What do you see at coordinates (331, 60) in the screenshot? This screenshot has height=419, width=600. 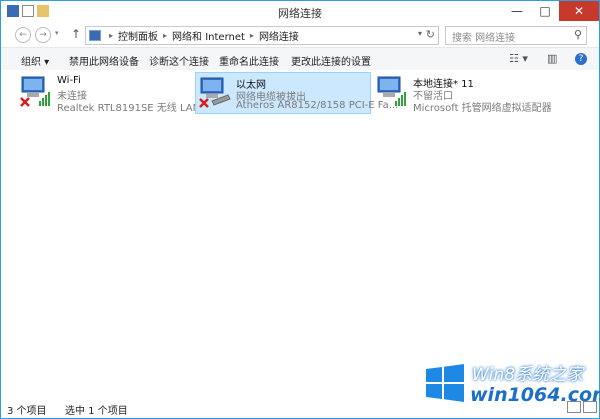 I see `change-settings-button: 更改此连接的设置` at bounding box center [331, 60].